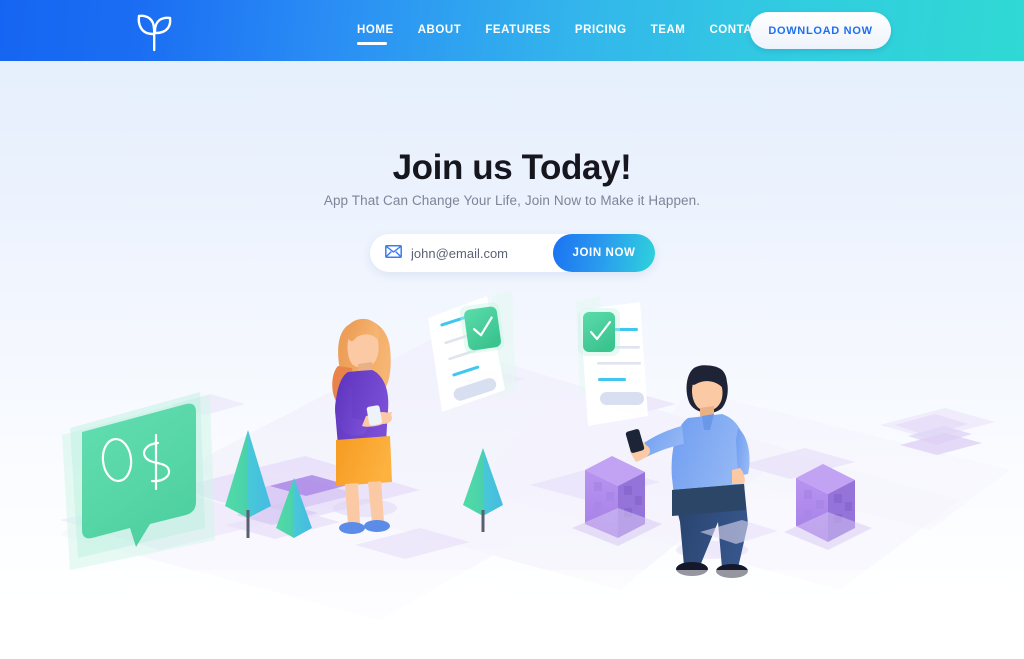  Describe the element at coordinates (138, 481) in the screenshot. I see `price-speech-bubble` at that location.